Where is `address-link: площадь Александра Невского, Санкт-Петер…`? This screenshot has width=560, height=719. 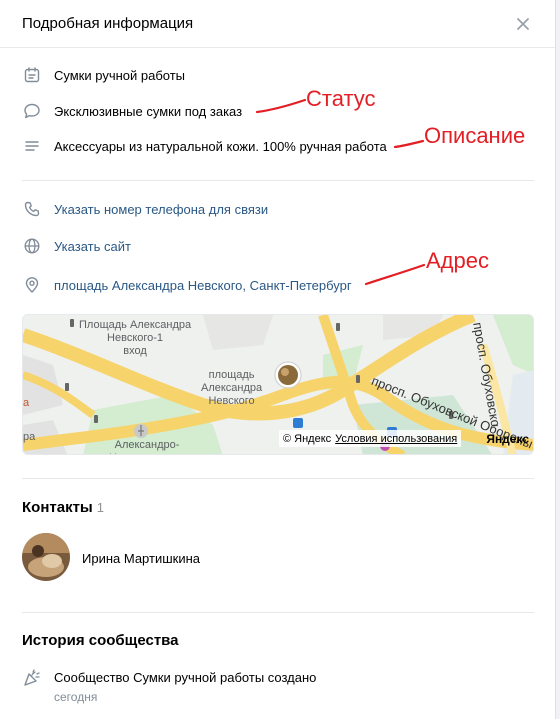
address-link: площадь Александра Невского, Санкт-Петер… is located at coordinates (203, 285).